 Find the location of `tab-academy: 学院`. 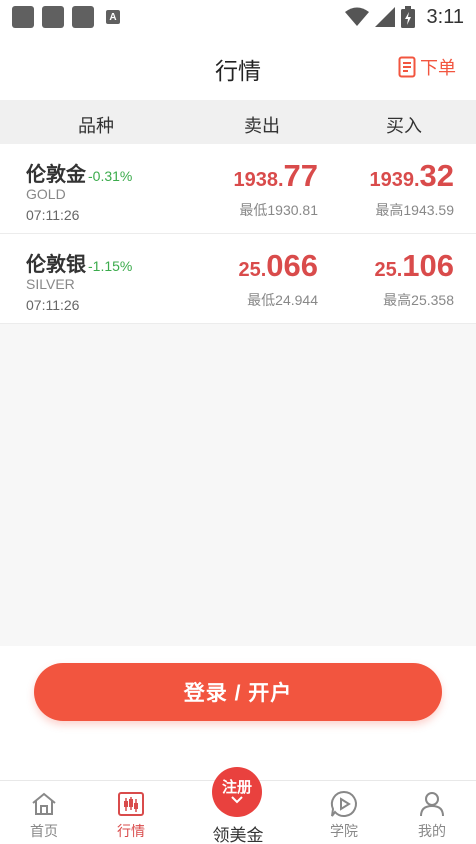

tab-academy: 学院 is located at coordinates (344, 815).